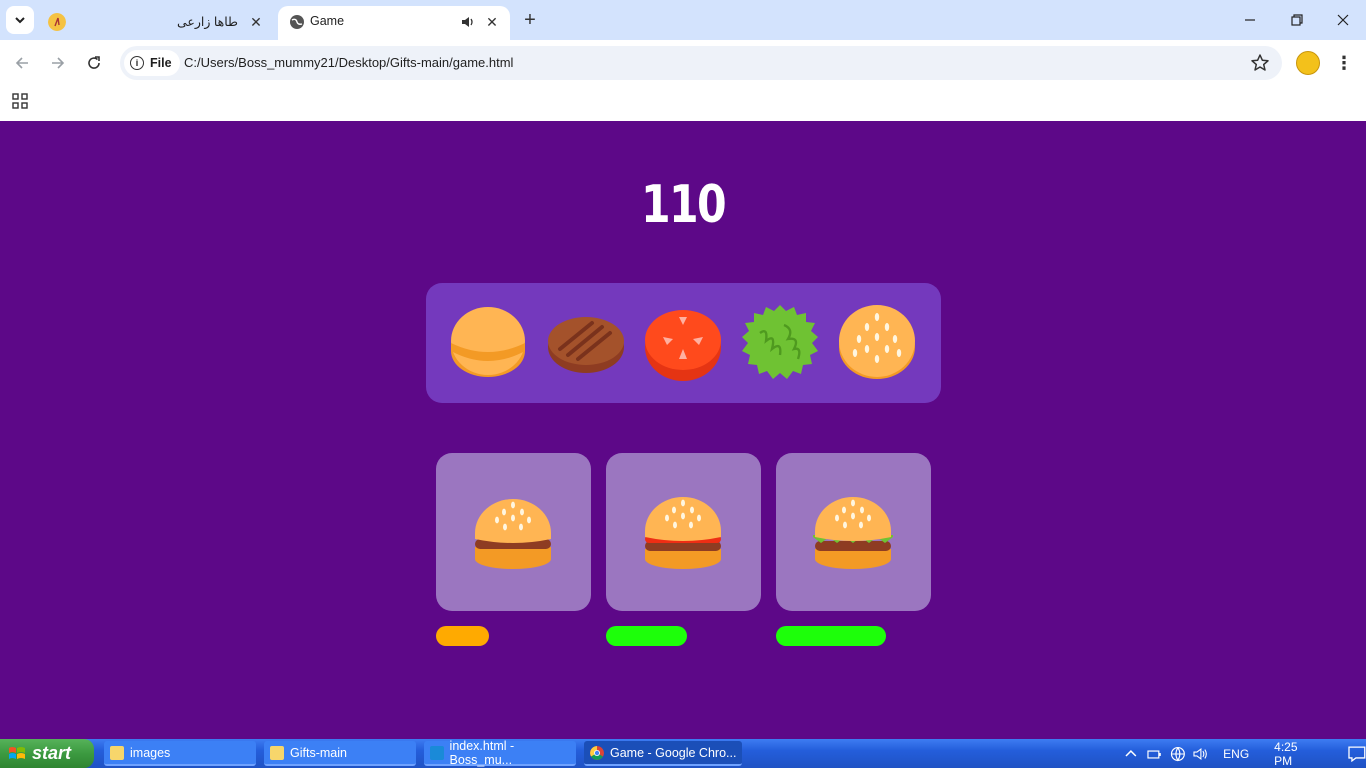  I want to click on restore-button, so click(1297, 20).